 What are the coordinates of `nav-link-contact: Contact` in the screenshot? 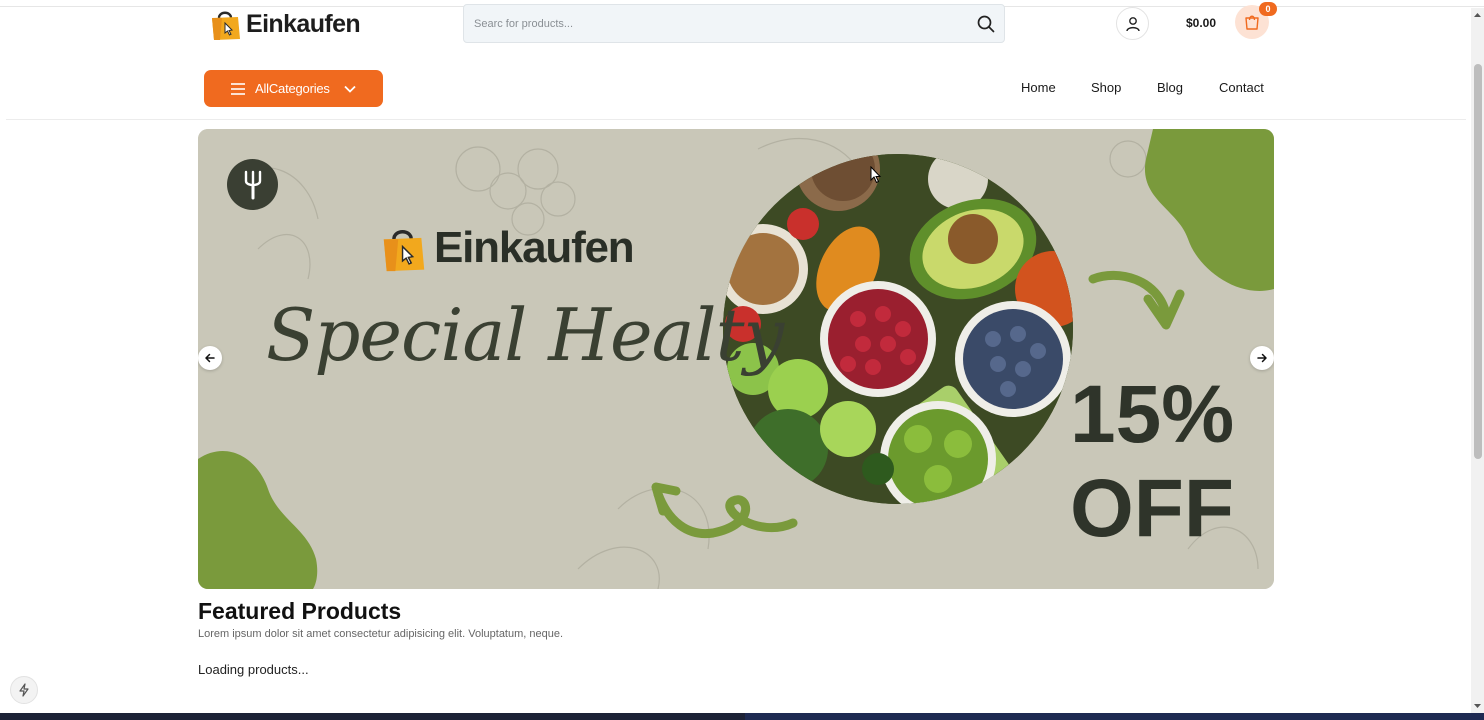 It's located at (1241, 87).